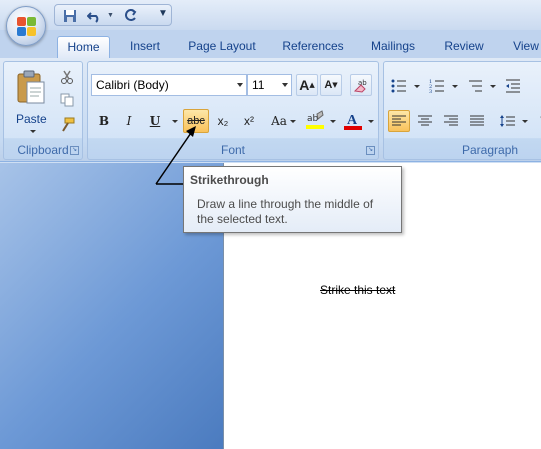 This screenshot has width=541, height=449. I want to click on numbering-icon: 123, so click(436, 86).